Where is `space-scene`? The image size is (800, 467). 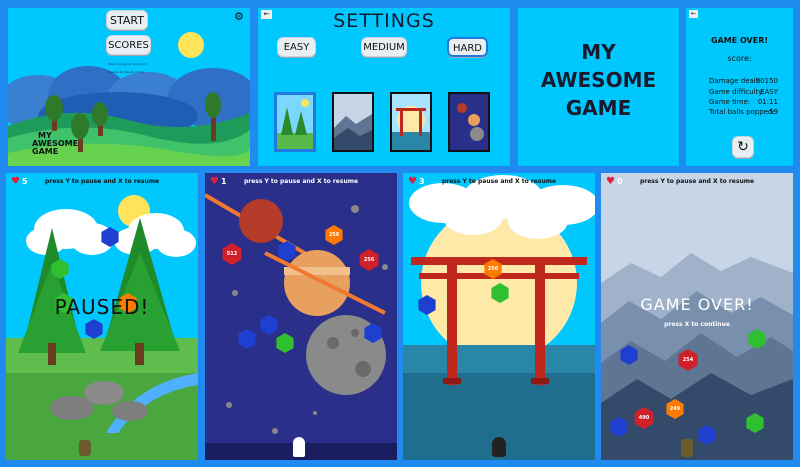 space-scene is located at coordinates (301, 326).